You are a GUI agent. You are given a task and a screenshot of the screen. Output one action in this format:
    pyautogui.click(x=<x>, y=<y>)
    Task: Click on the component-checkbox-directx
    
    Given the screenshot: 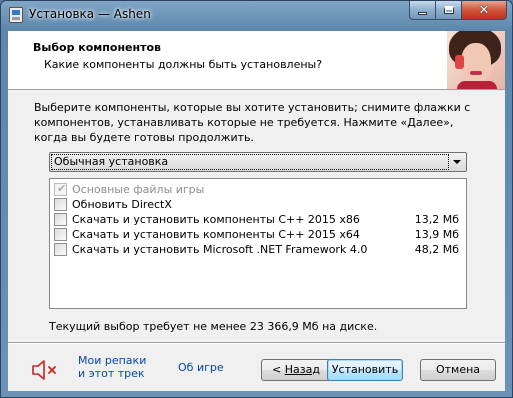 What is the action you would take?
    pyautogui.click(x=60, y=204)
    